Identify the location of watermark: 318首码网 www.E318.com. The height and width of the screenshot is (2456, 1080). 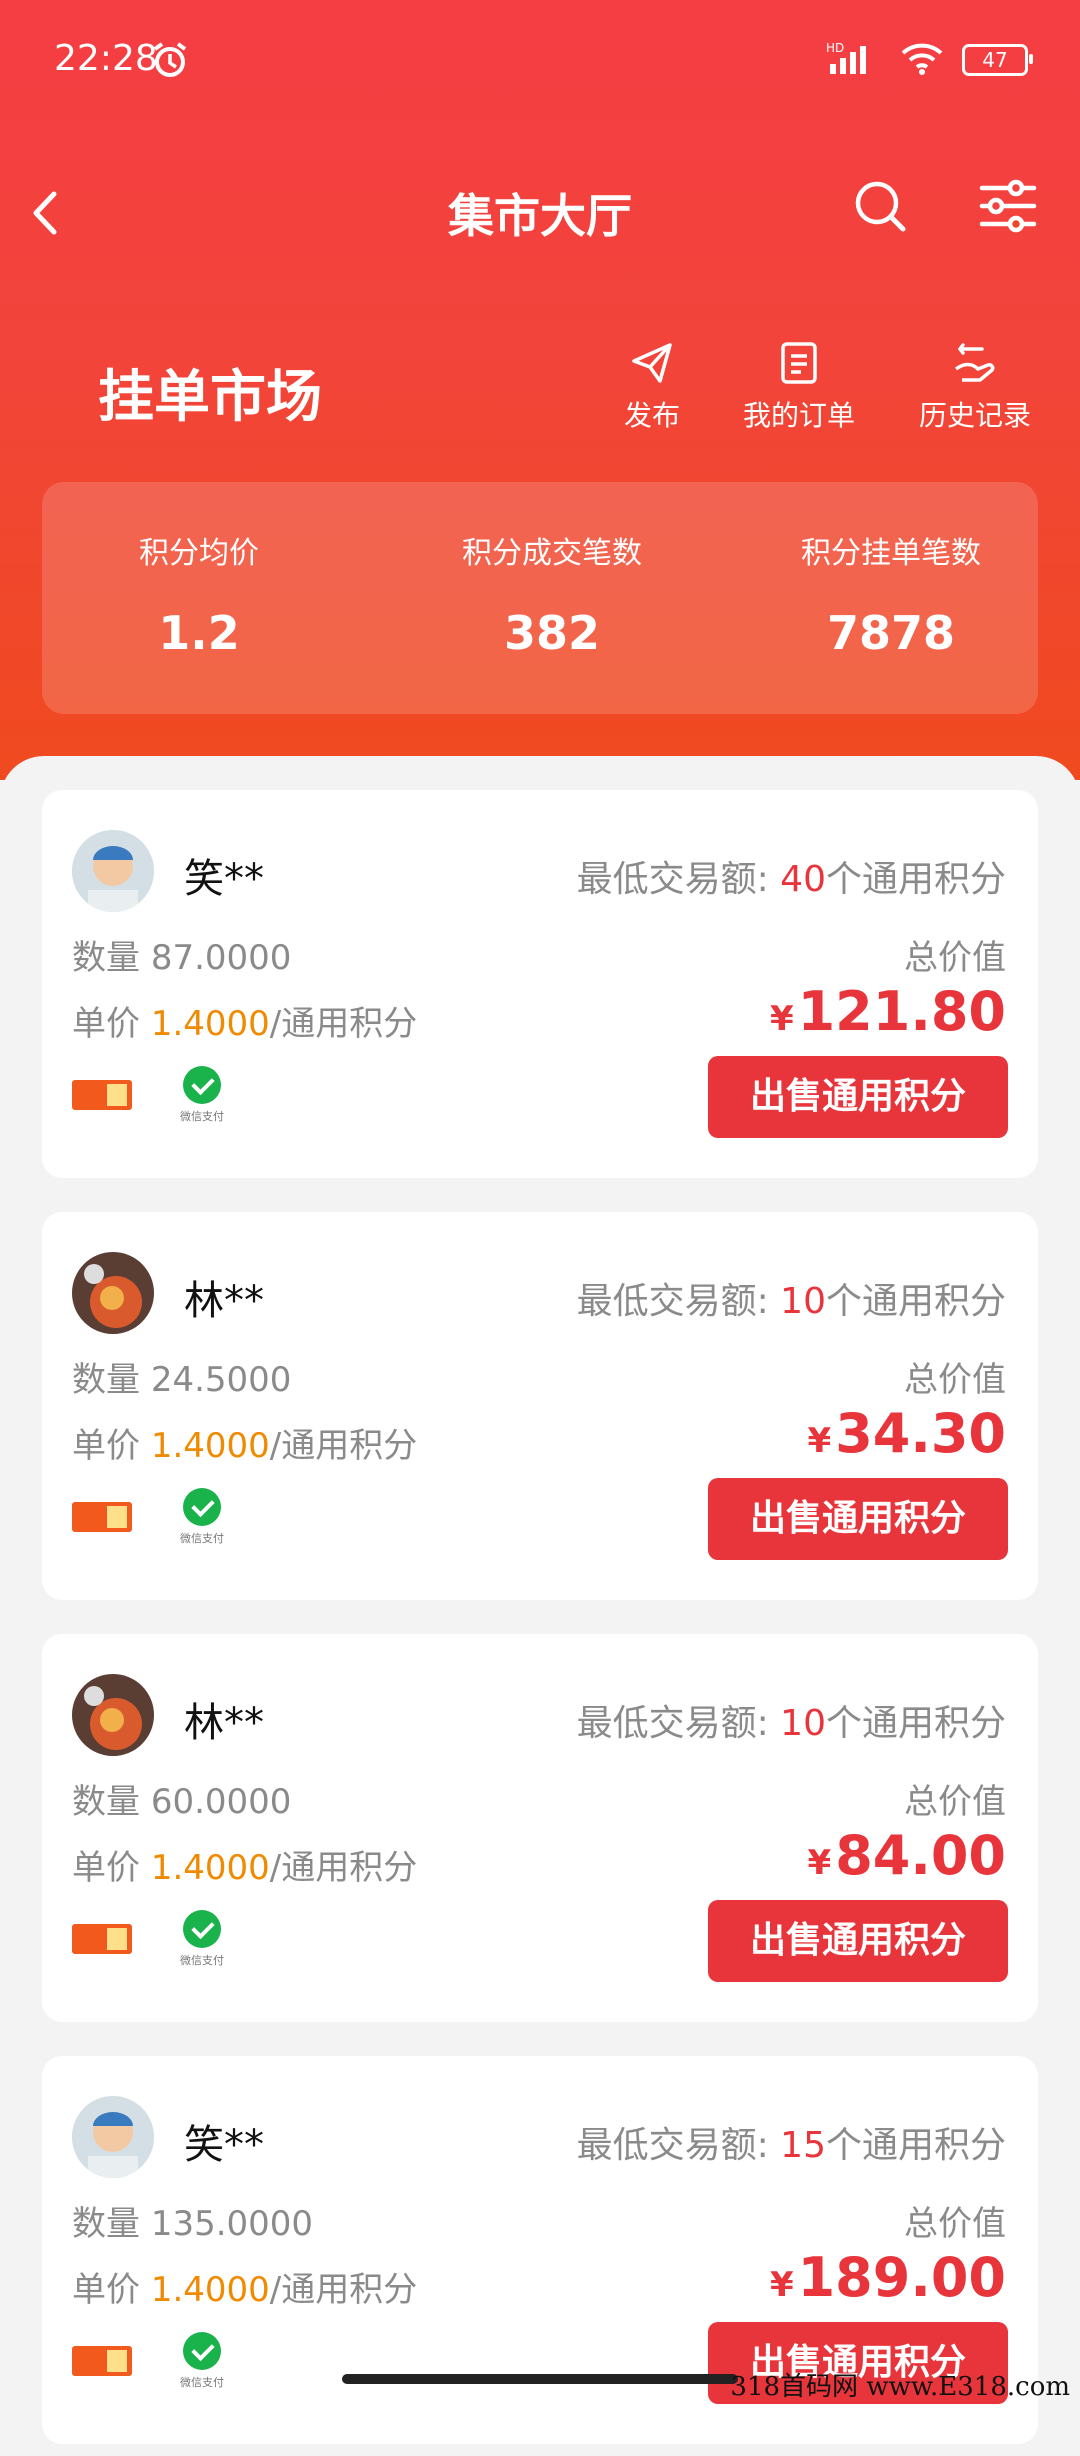
(900, 2387).